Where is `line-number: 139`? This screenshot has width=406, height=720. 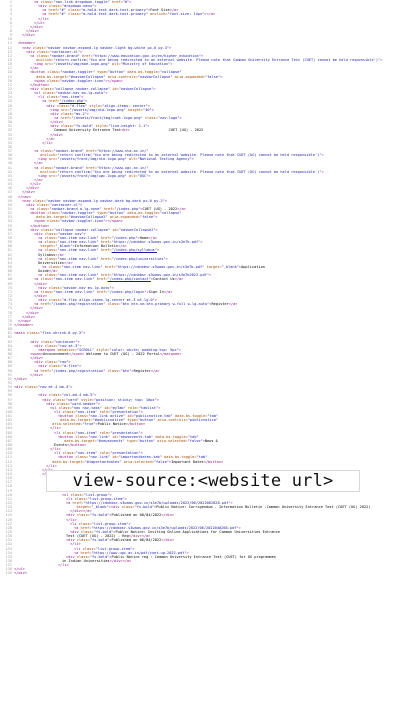 line-number: 139 is located at coordinates (9, 573).